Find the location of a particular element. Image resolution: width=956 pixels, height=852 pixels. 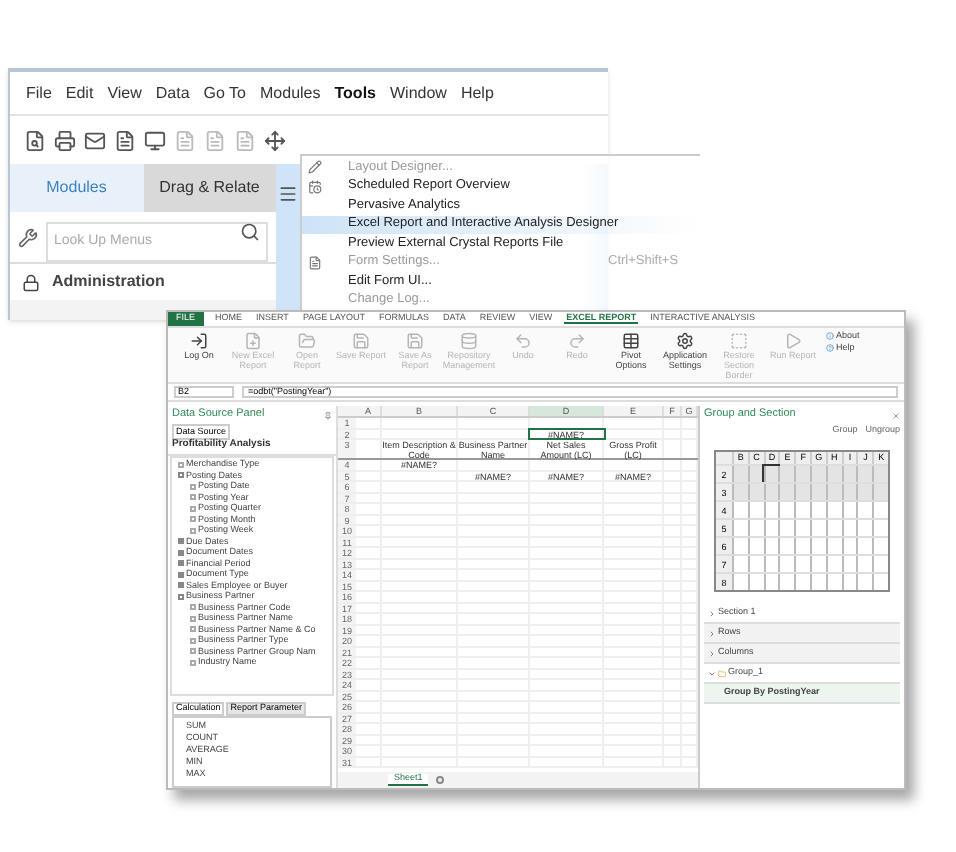

pin-icon is located at coordinates (328, 415).